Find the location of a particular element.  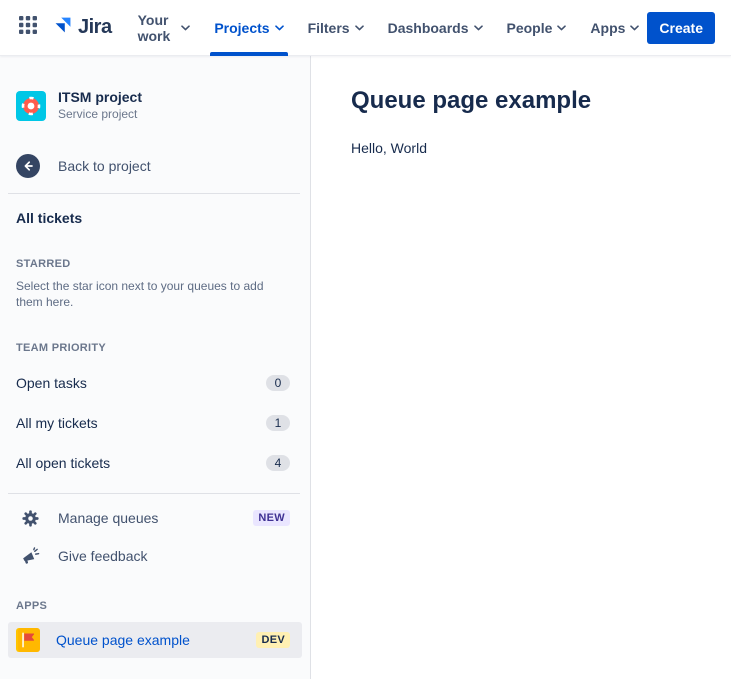

team-priority-section-header: TEAM PRIORITY is located at coordinates (61, 348).